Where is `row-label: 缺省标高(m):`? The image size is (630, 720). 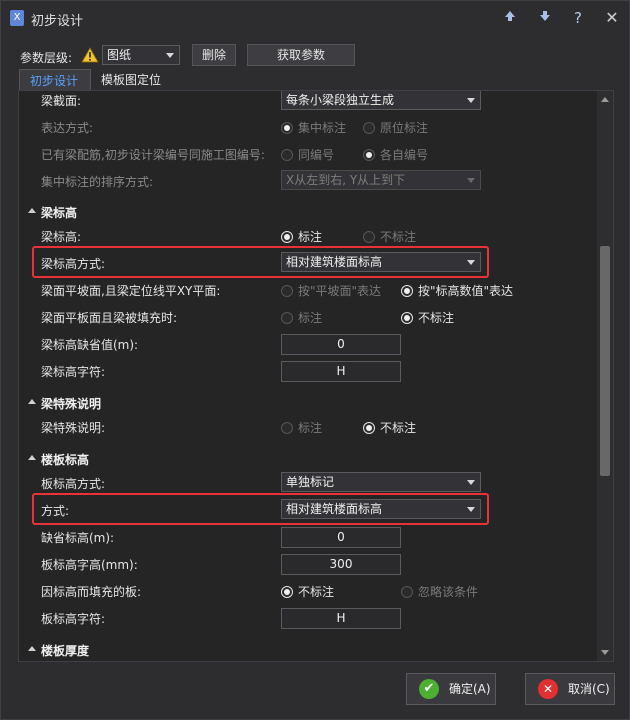
row-label: 缺省标高(m): is located at coordinates (78, 538).